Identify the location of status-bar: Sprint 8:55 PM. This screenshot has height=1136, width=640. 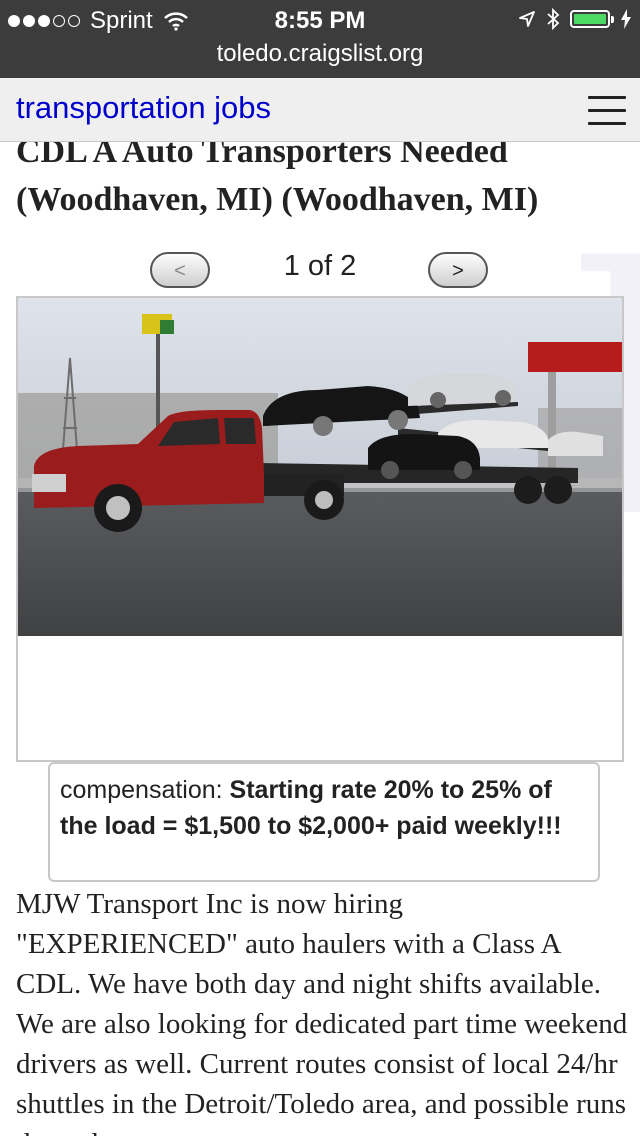
(320, 20).